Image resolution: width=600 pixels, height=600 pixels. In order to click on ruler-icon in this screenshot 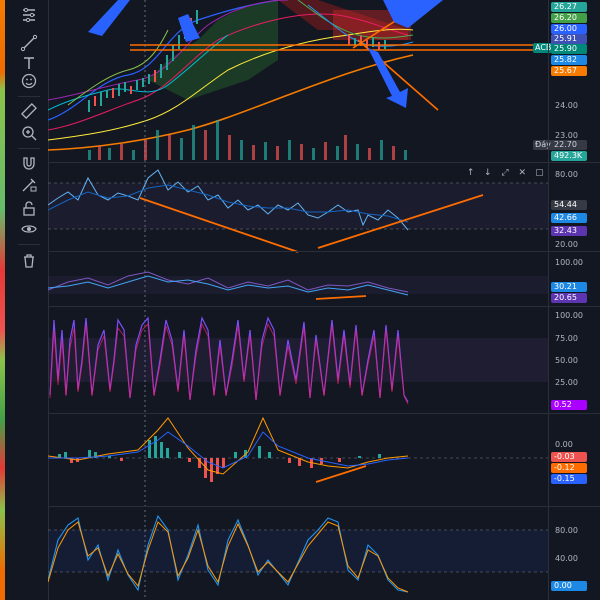, I will do `click(29, 112)`.